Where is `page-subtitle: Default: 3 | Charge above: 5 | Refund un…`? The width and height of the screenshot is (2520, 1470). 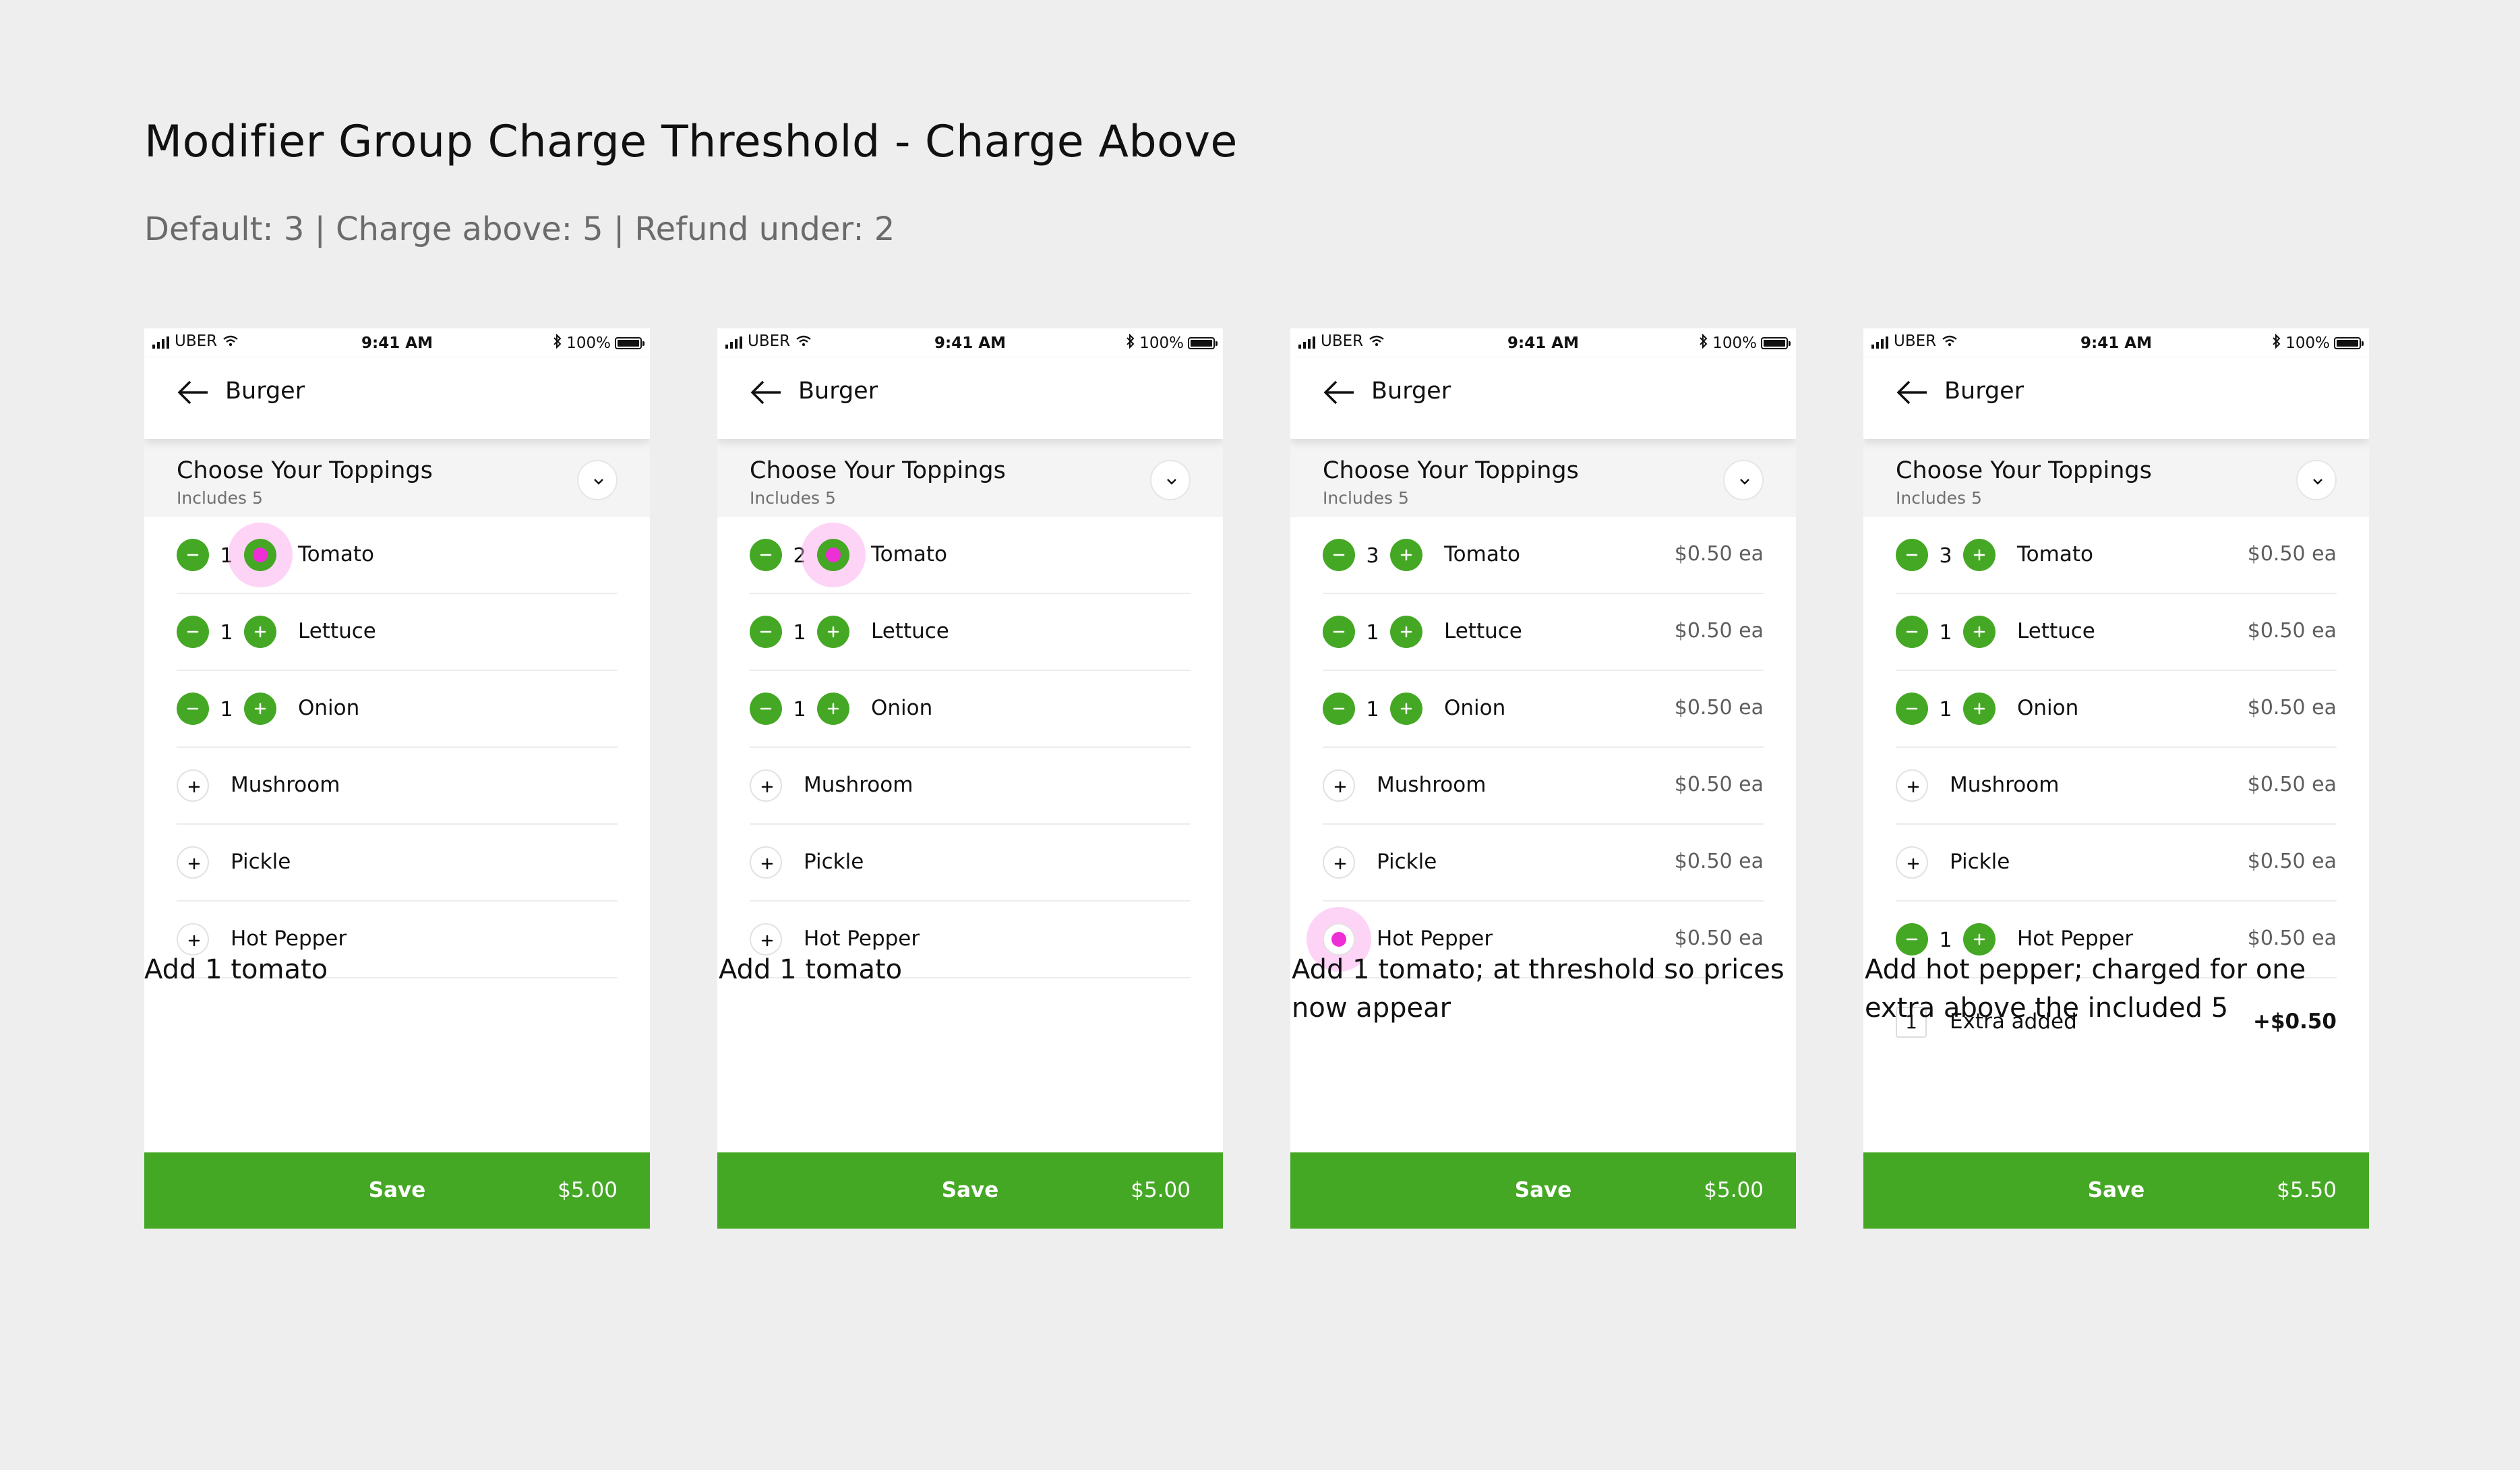 page-subtitle: Default: 3 | Charge above: 5 | Refund un… is located at coordinates (519, 229).